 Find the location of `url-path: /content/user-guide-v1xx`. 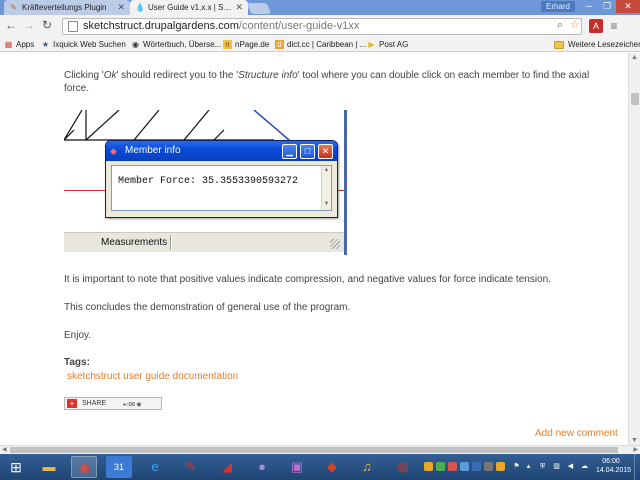

url-path: /content/user-guide-v1xx is located at coordinates (299, 26).